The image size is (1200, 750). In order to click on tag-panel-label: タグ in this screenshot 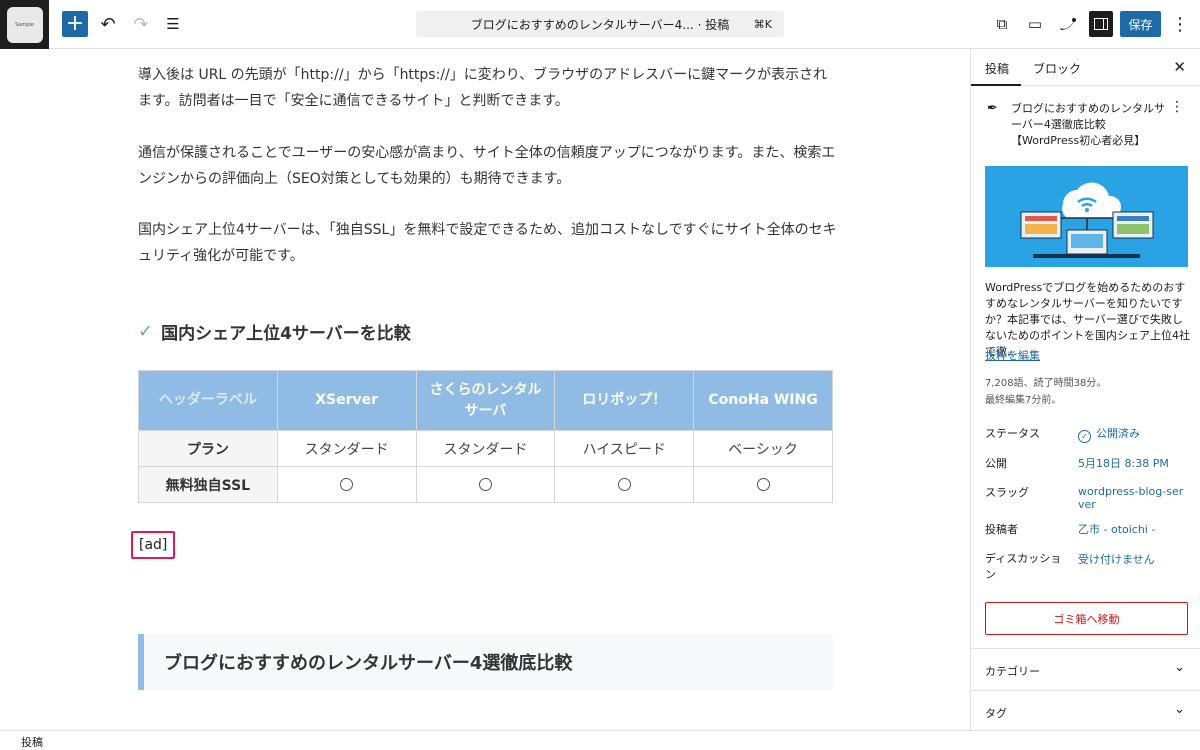, I will do `click(996, 713)`.